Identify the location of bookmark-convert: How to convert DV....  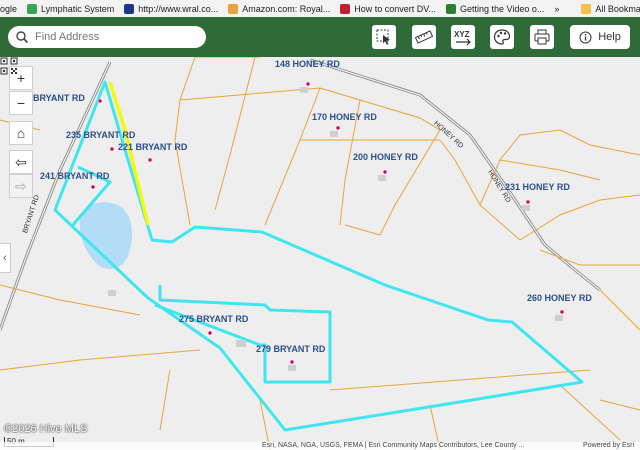
(388, 8).